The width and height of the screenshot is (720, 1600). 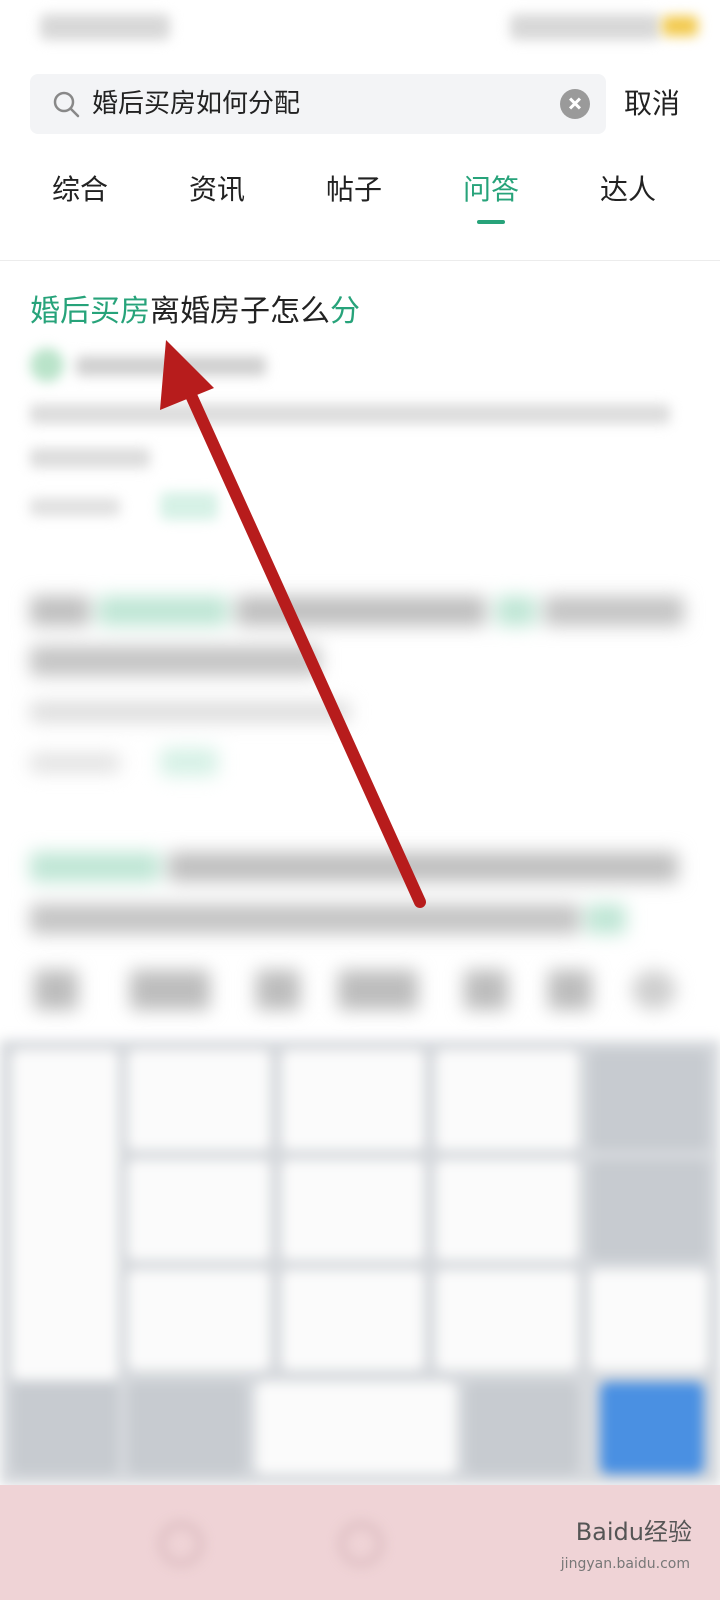 I want to click on annotation-arrow, so click(x=293, y=624).